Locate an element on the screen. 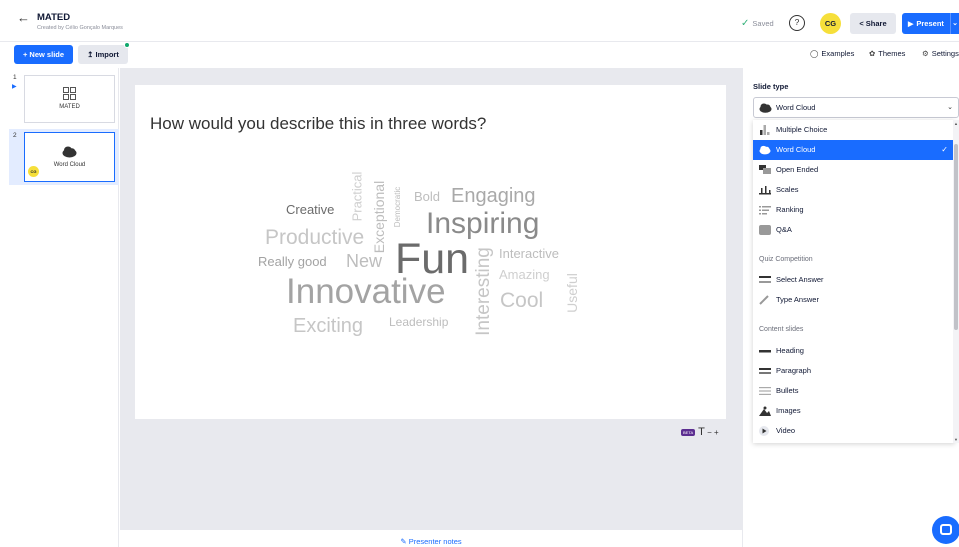 This screenshot has height=547, width=959. word-cloud-word: Engaging is located at coordinates (493, 196).